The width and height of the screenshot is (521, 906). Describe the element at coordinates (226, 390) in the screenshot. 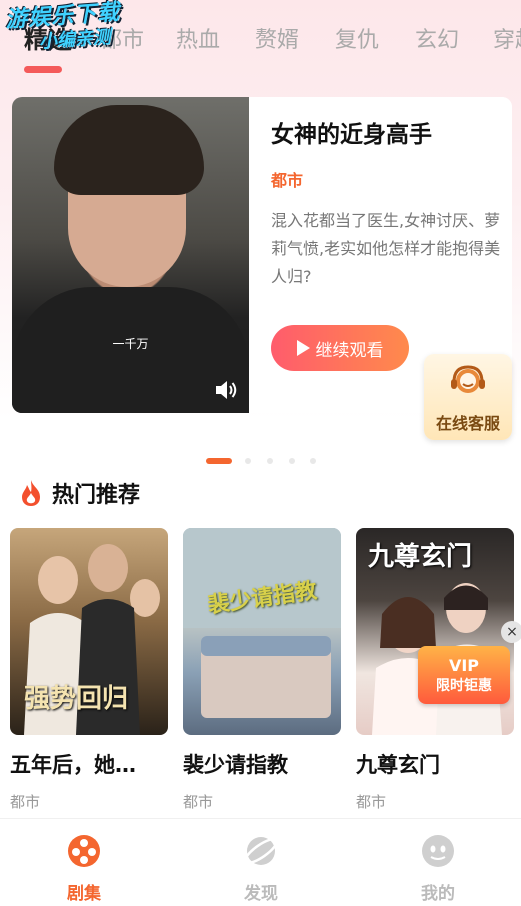

I see `volume-icon` at that location.